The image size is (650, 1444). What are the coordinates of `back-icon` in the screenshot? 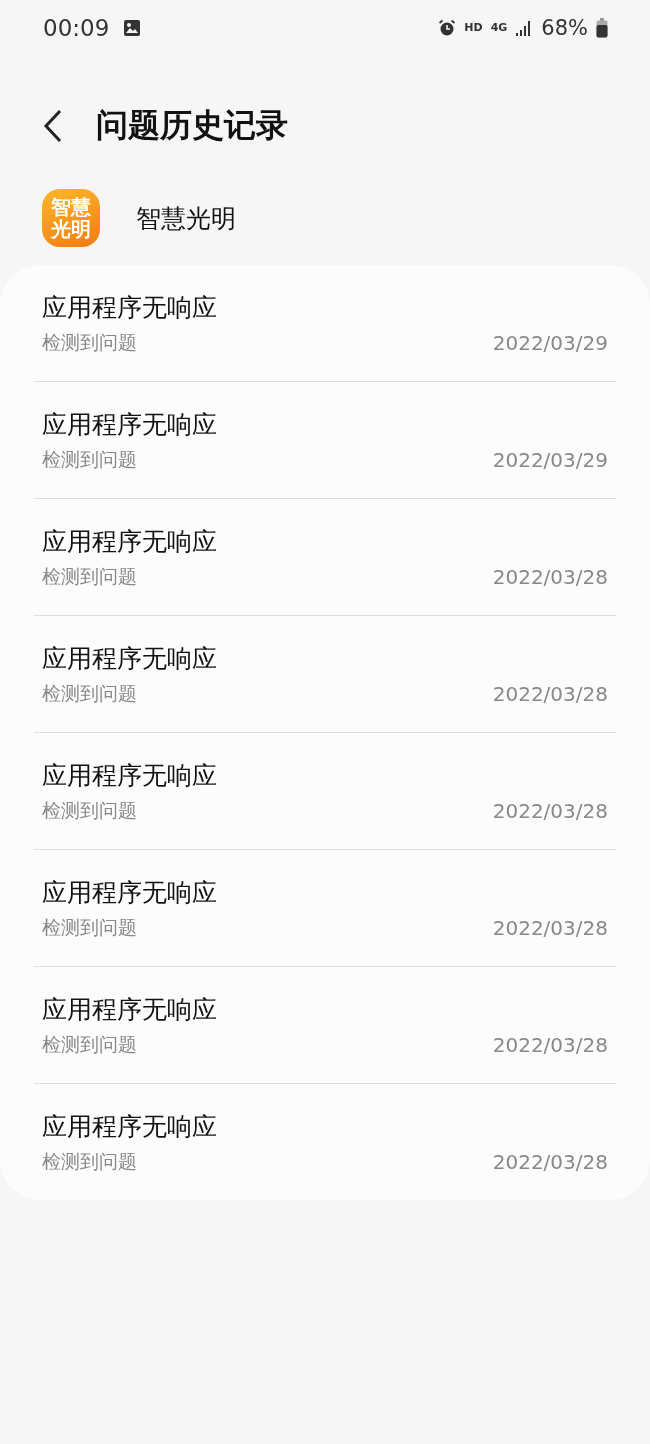 It's located at (53, 126).